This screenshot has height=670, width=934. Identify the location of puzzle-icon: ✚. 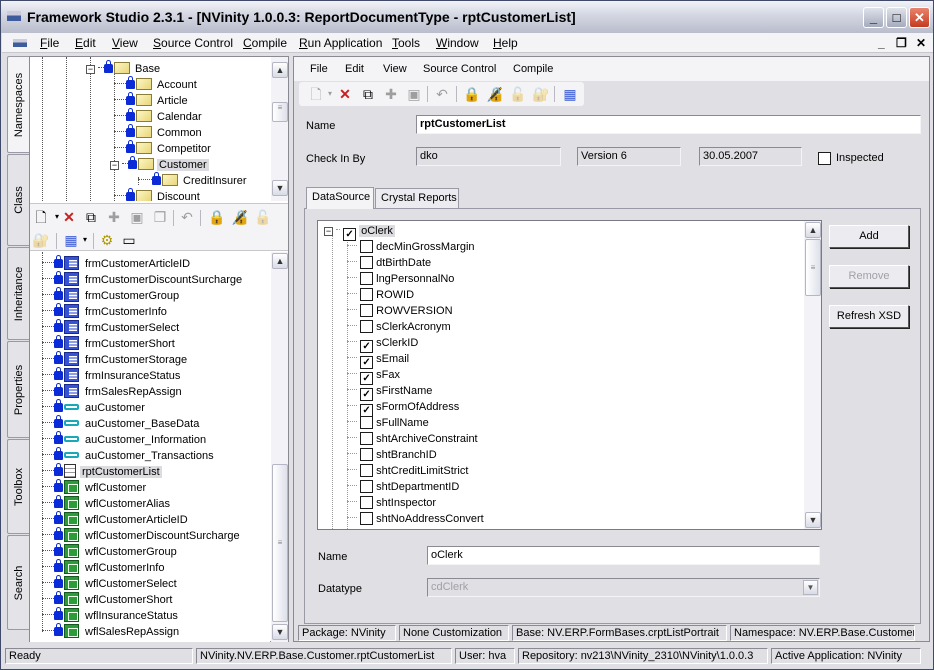
(114, 217).